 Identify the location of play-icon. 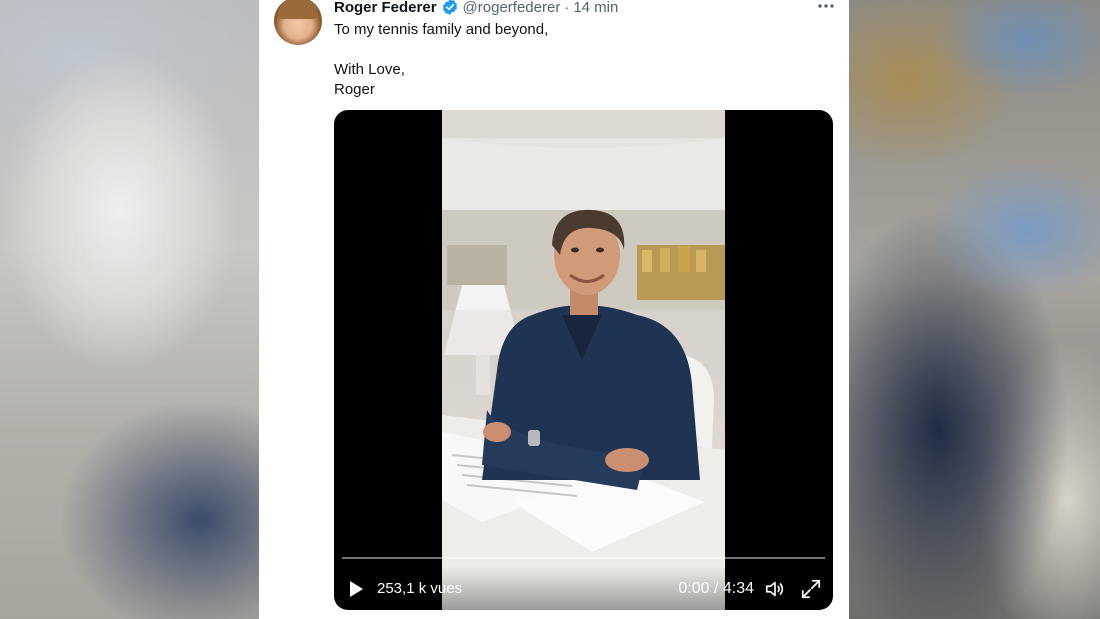
(356, 589).